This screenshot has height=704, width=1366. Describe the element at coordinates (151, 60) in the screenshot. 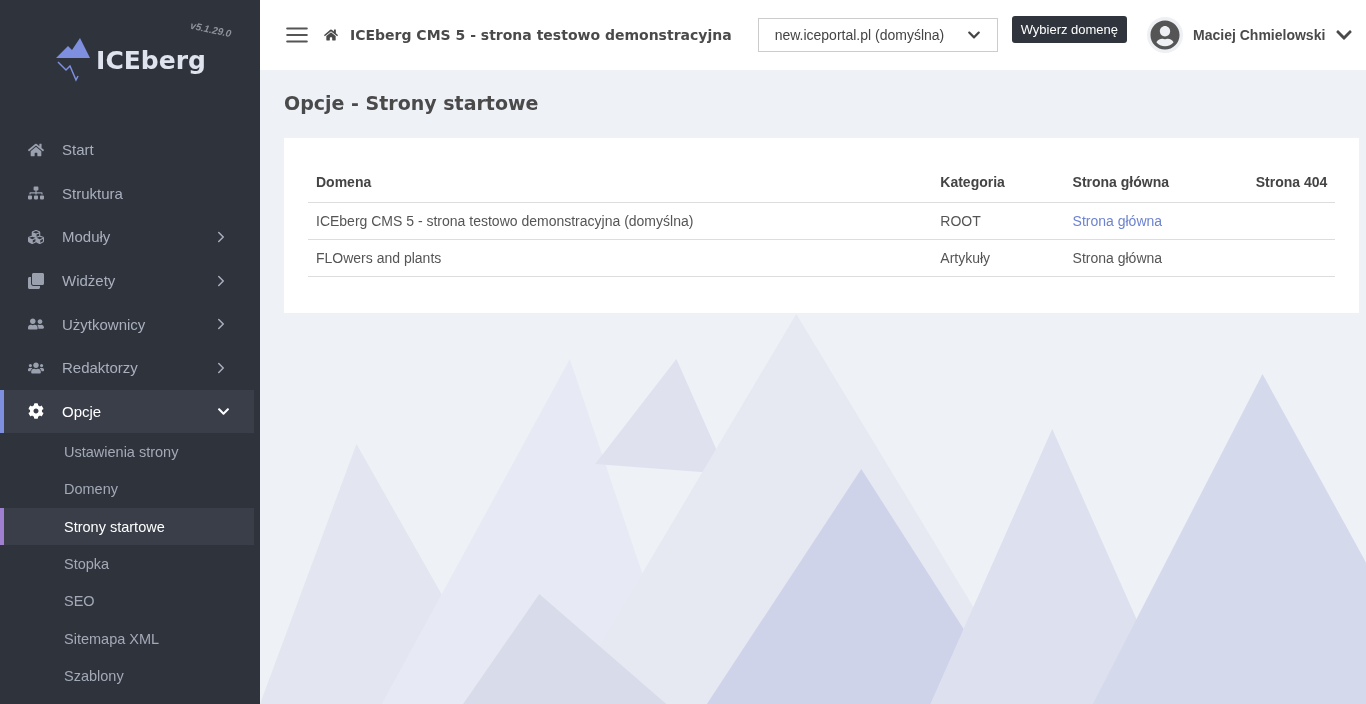

I see `logo-text: ICEberg` at that location.